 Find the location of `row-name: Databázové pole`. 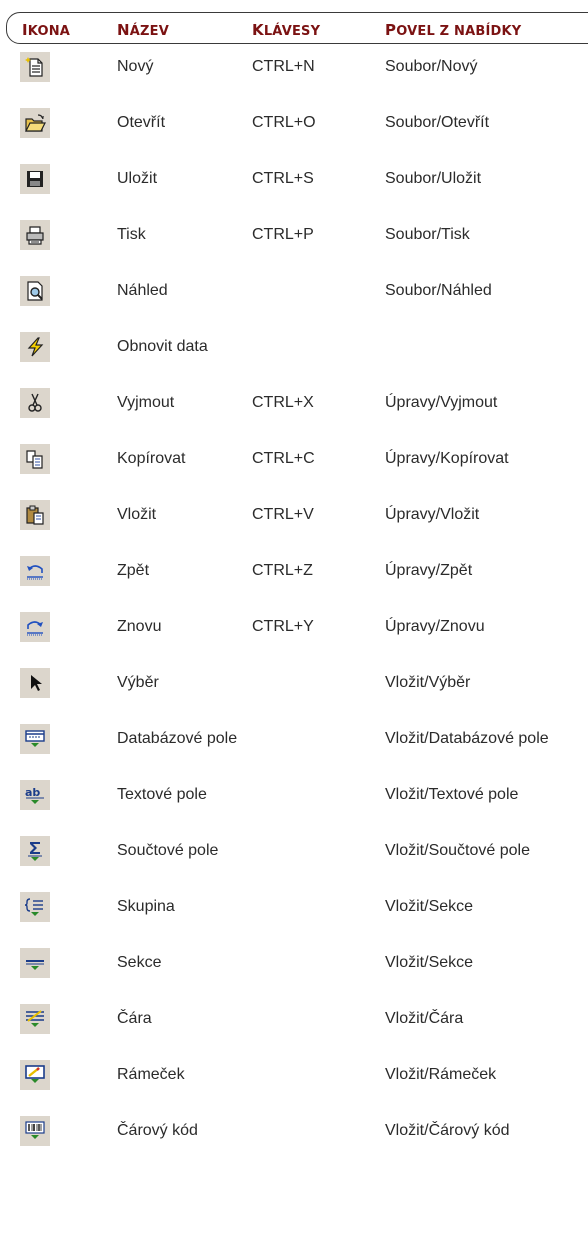

row-name: Databázové pole is located at coordinates (177, 738).